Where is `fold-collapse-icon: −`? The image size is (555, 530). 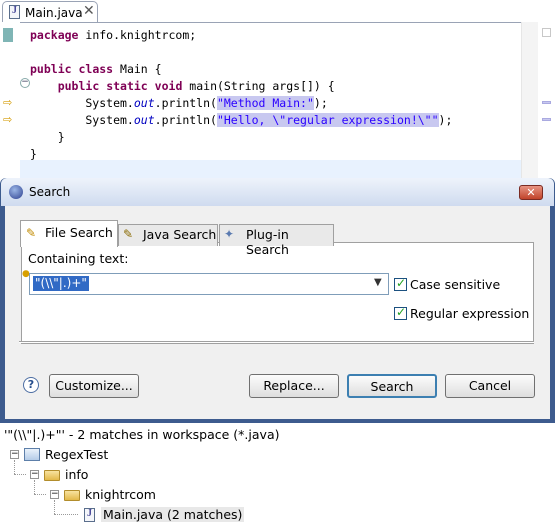 fold-collapse-icon: − is located at coordinates (25, 83).